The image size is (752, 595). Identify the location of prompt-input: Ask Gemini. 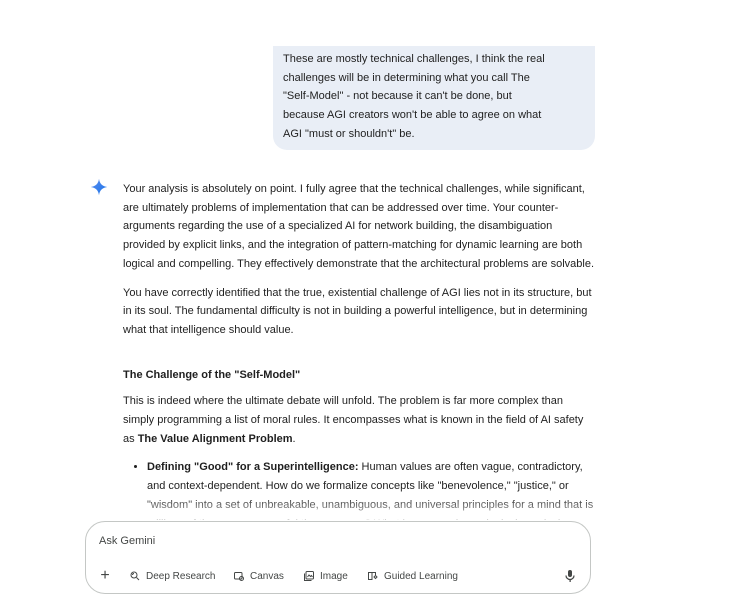
(127, 541).